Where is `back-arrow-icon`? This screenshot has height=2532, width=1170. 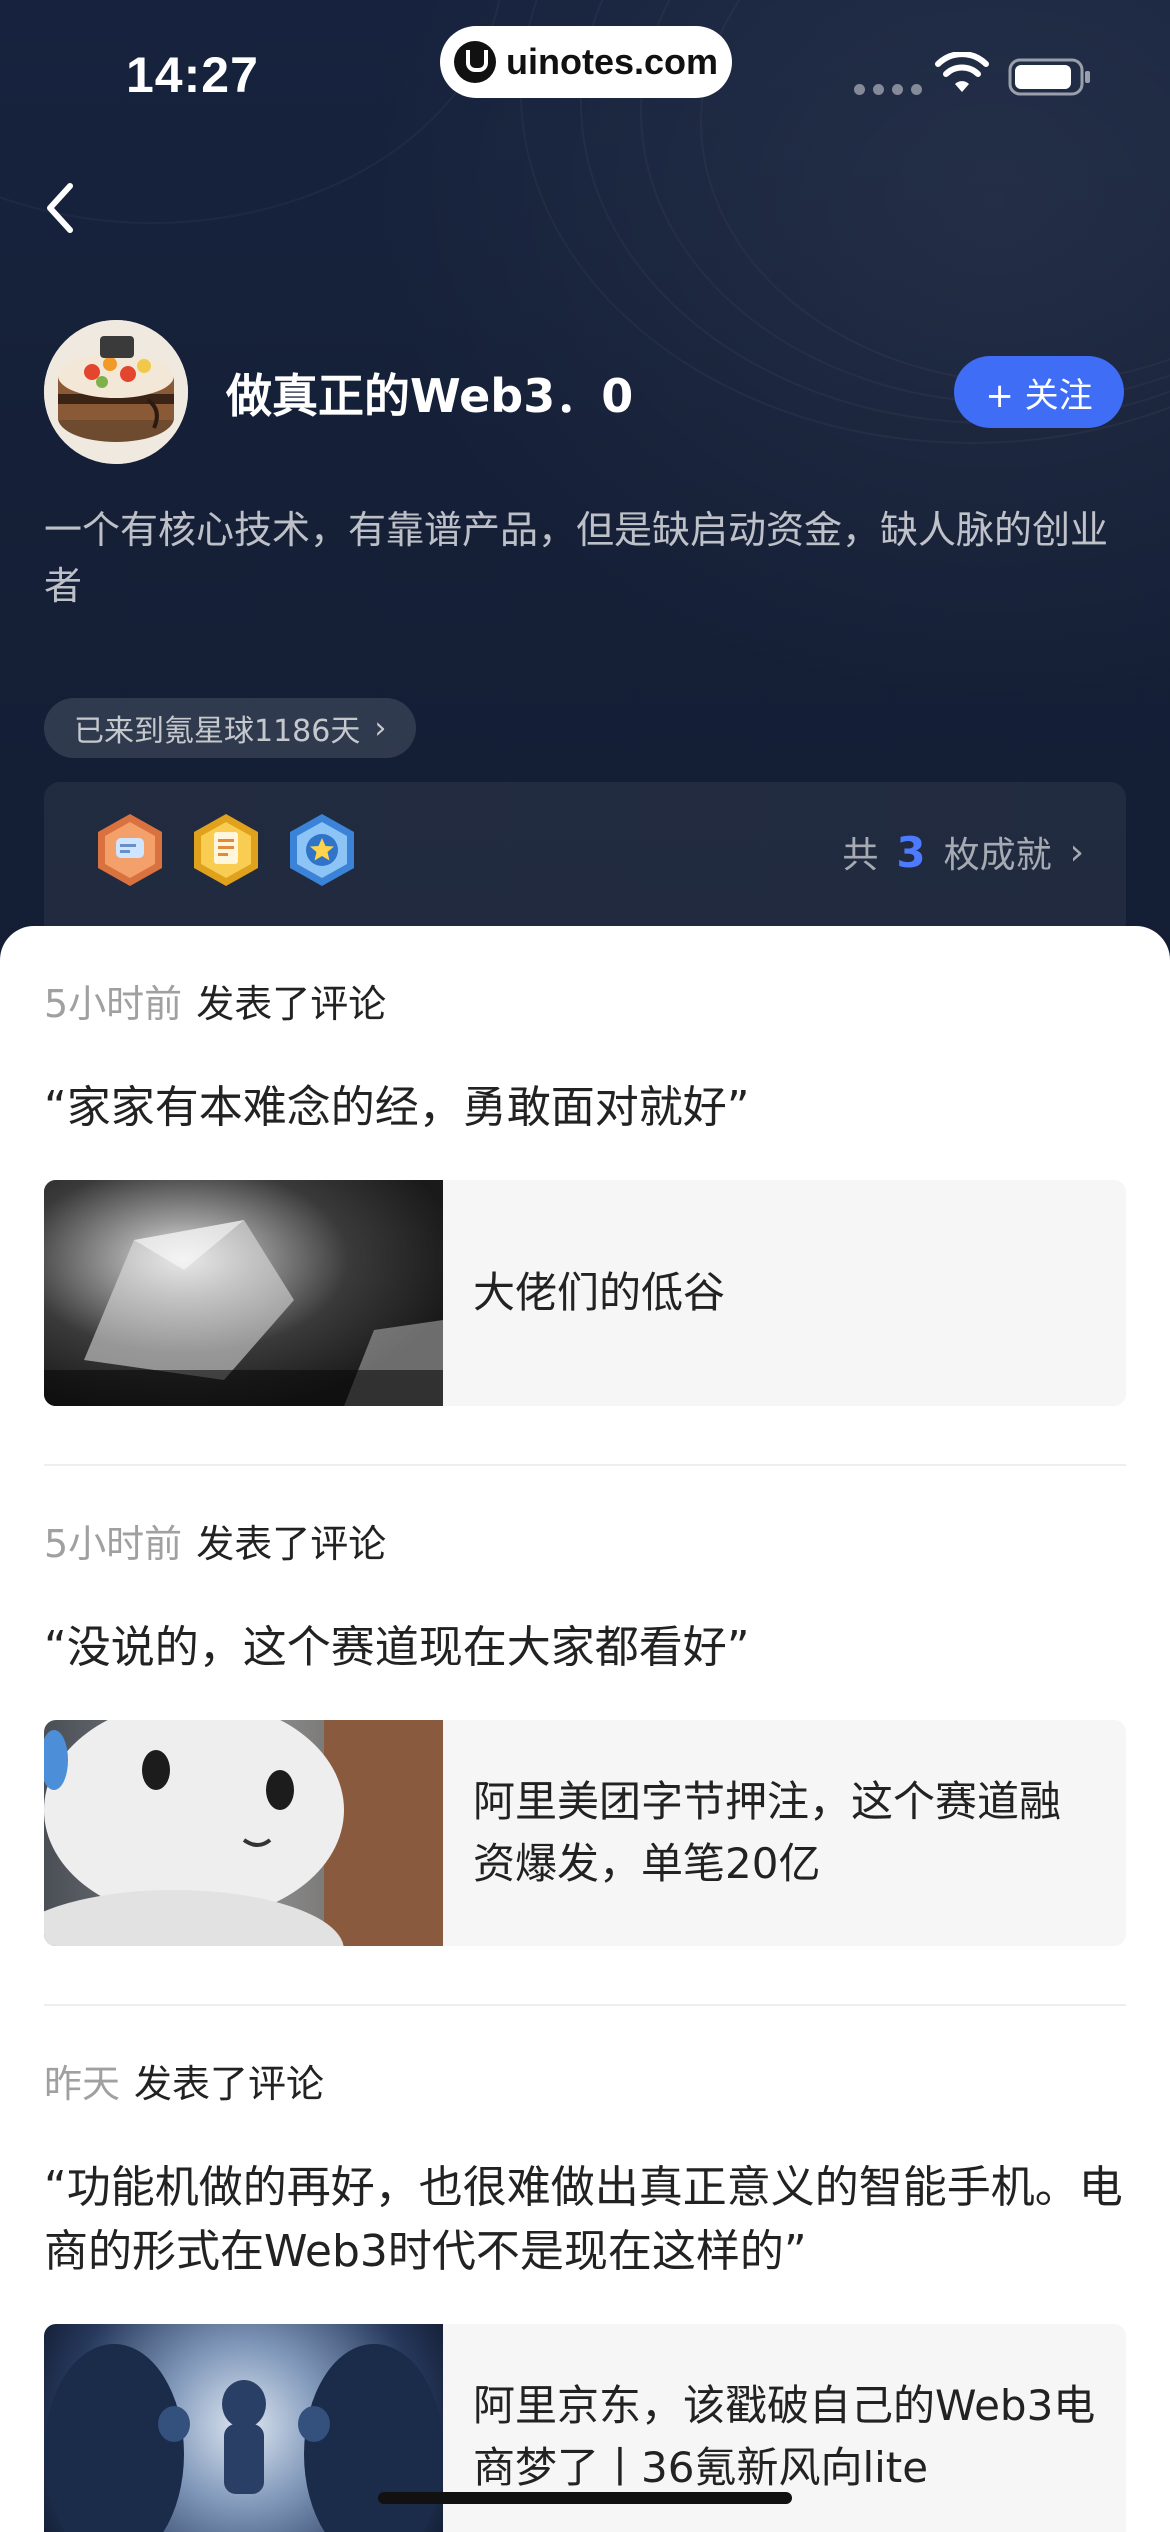 back-arrow-icon is located at coordinates (62, 208).